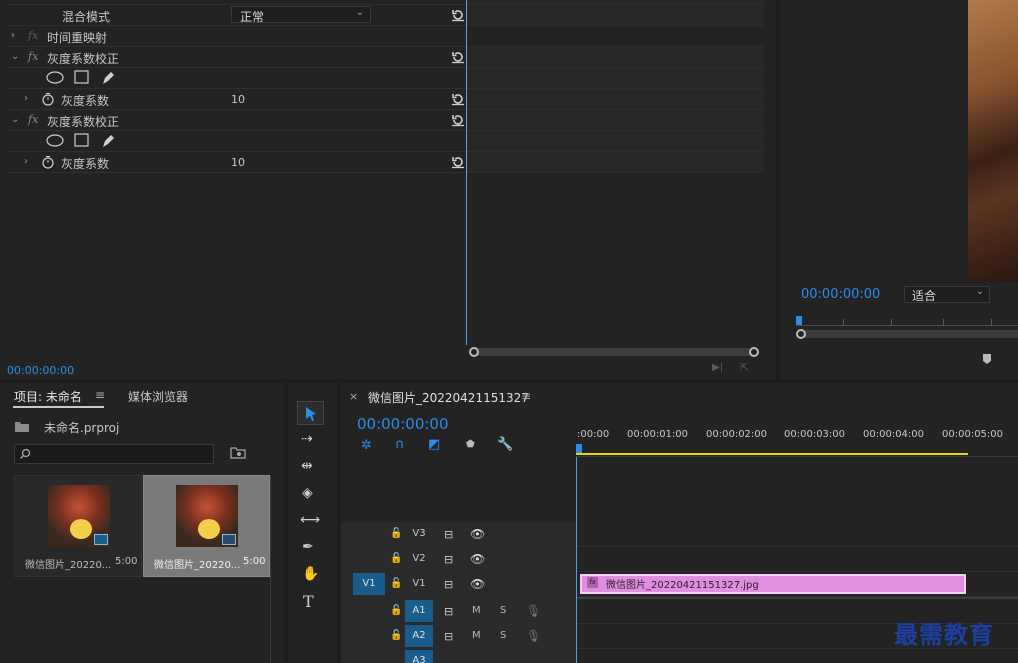  I want to click on timeline-clip: fx 微信图片_20220421151327.jpg, so click(773, 584).